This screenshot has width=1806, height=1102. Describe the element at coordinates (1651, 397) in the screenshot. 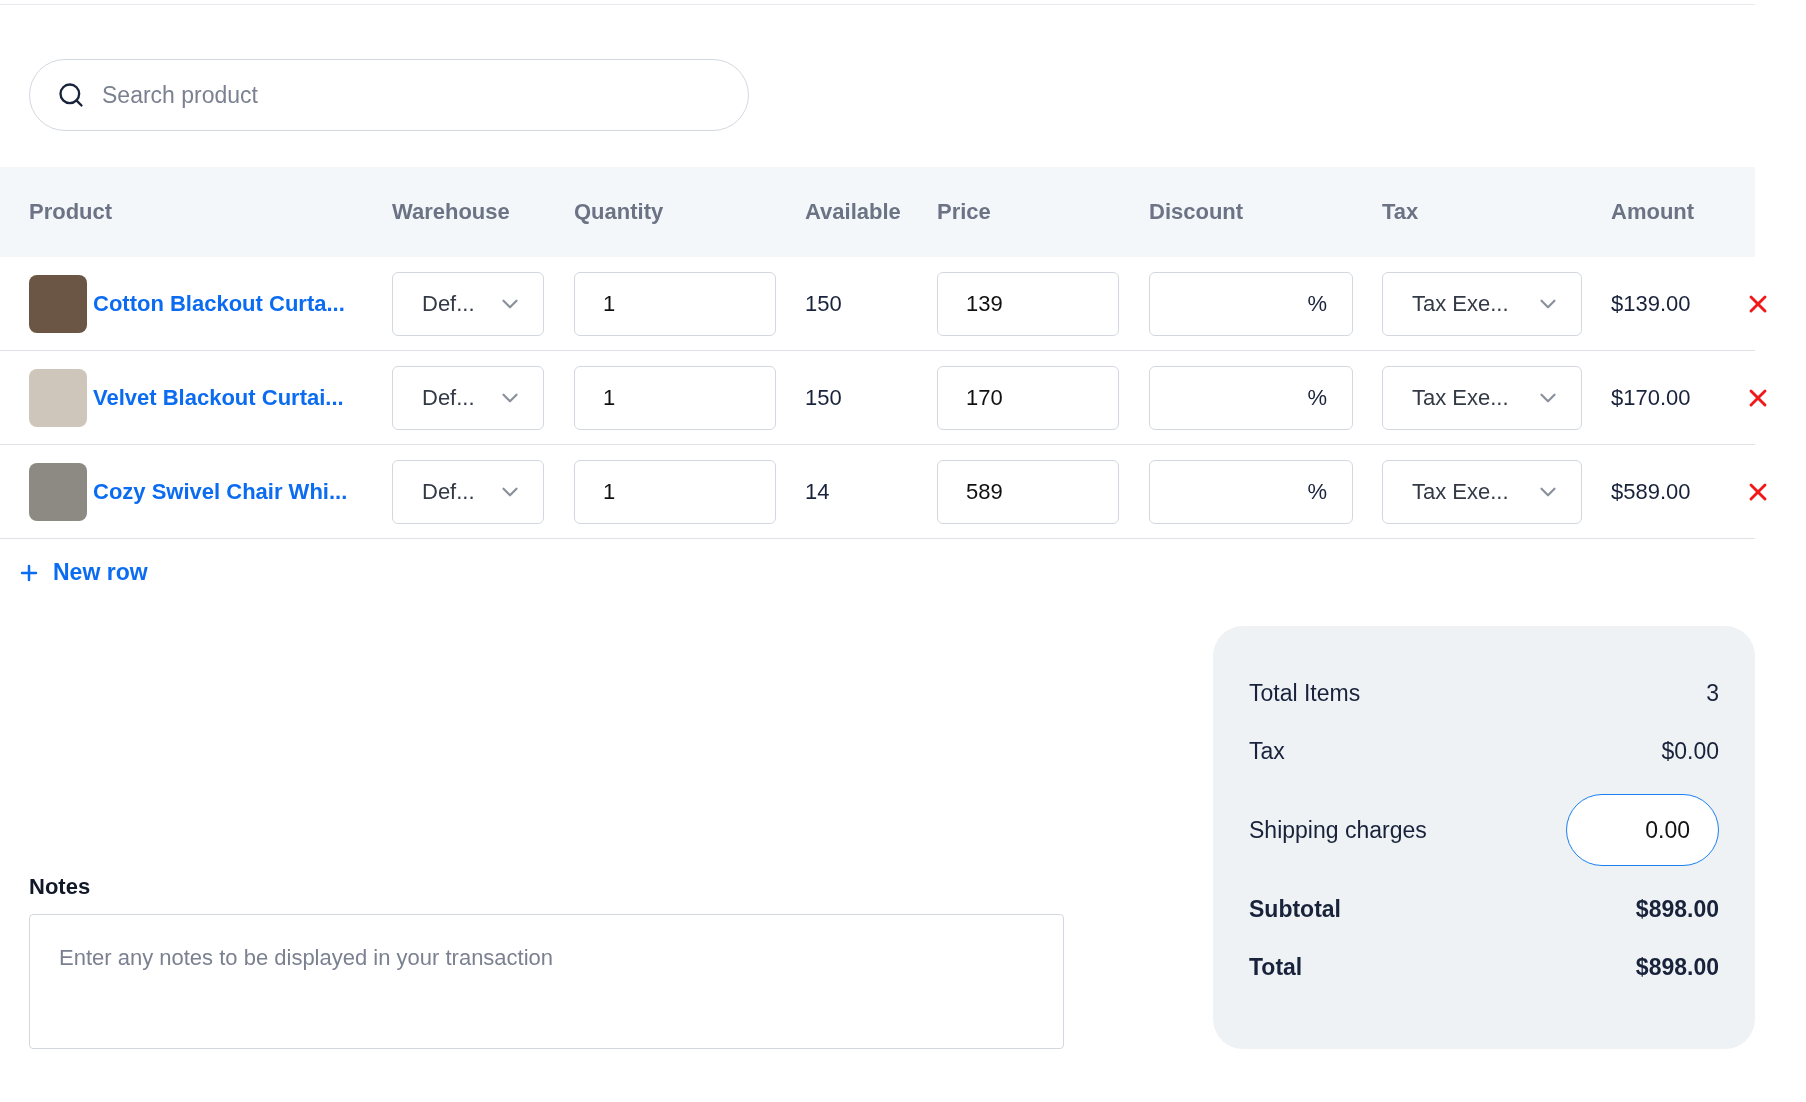

I see `amount-cell-text: $170.00` at that location.